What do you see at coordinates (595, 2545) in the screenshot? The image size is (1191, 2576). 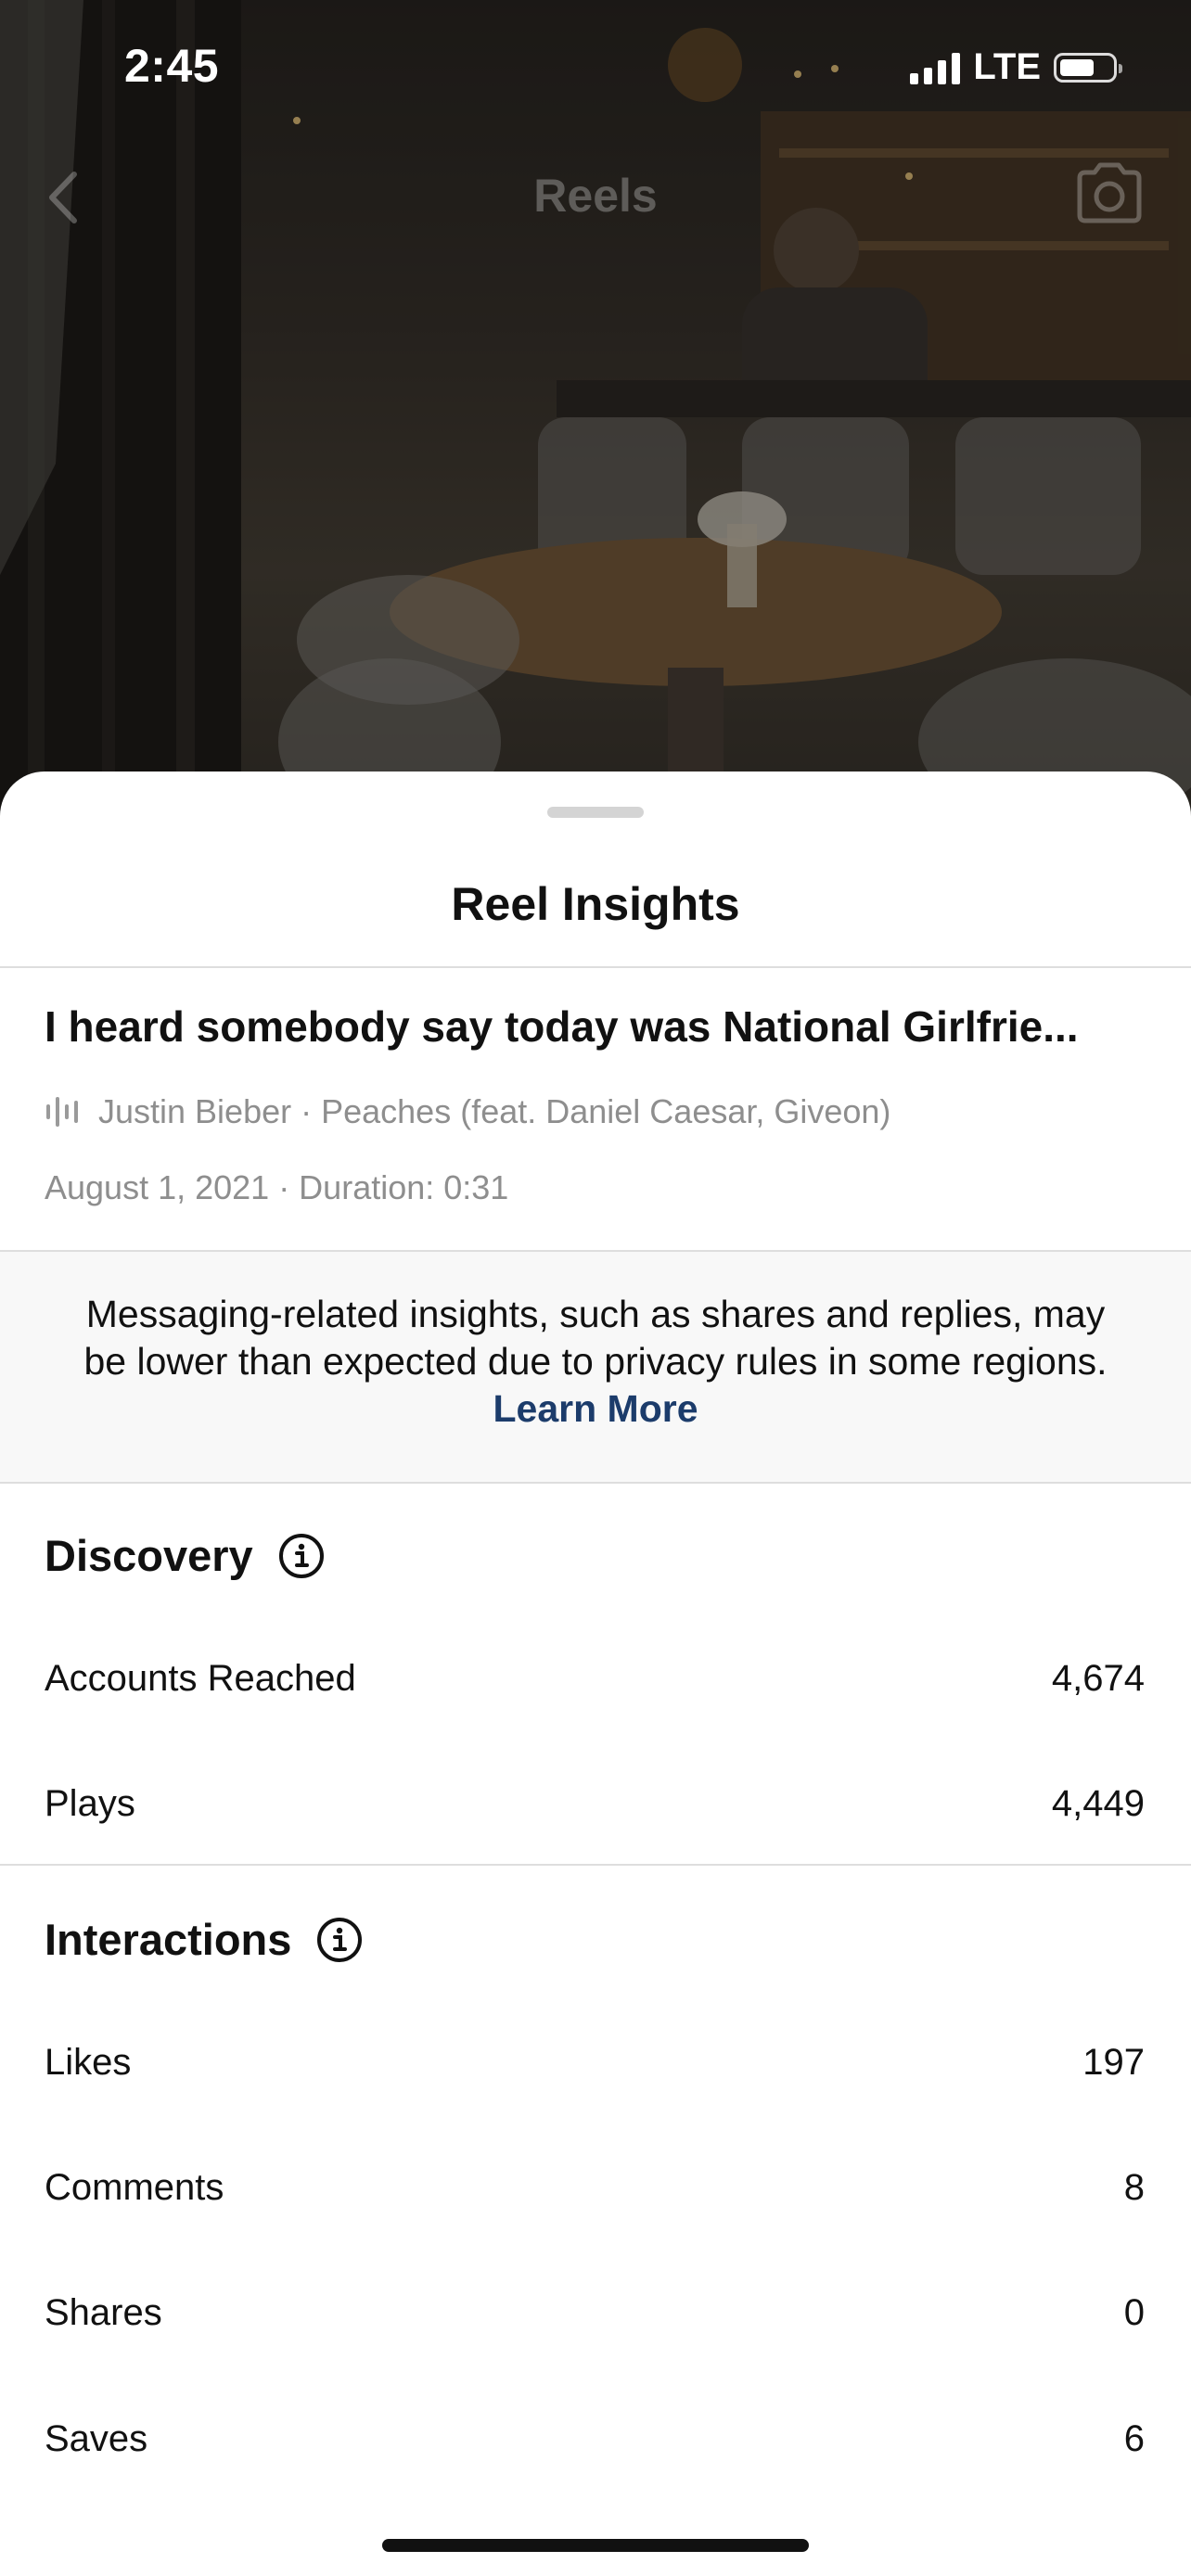 I see `home-indicator` at bounding box center [595, 2545].